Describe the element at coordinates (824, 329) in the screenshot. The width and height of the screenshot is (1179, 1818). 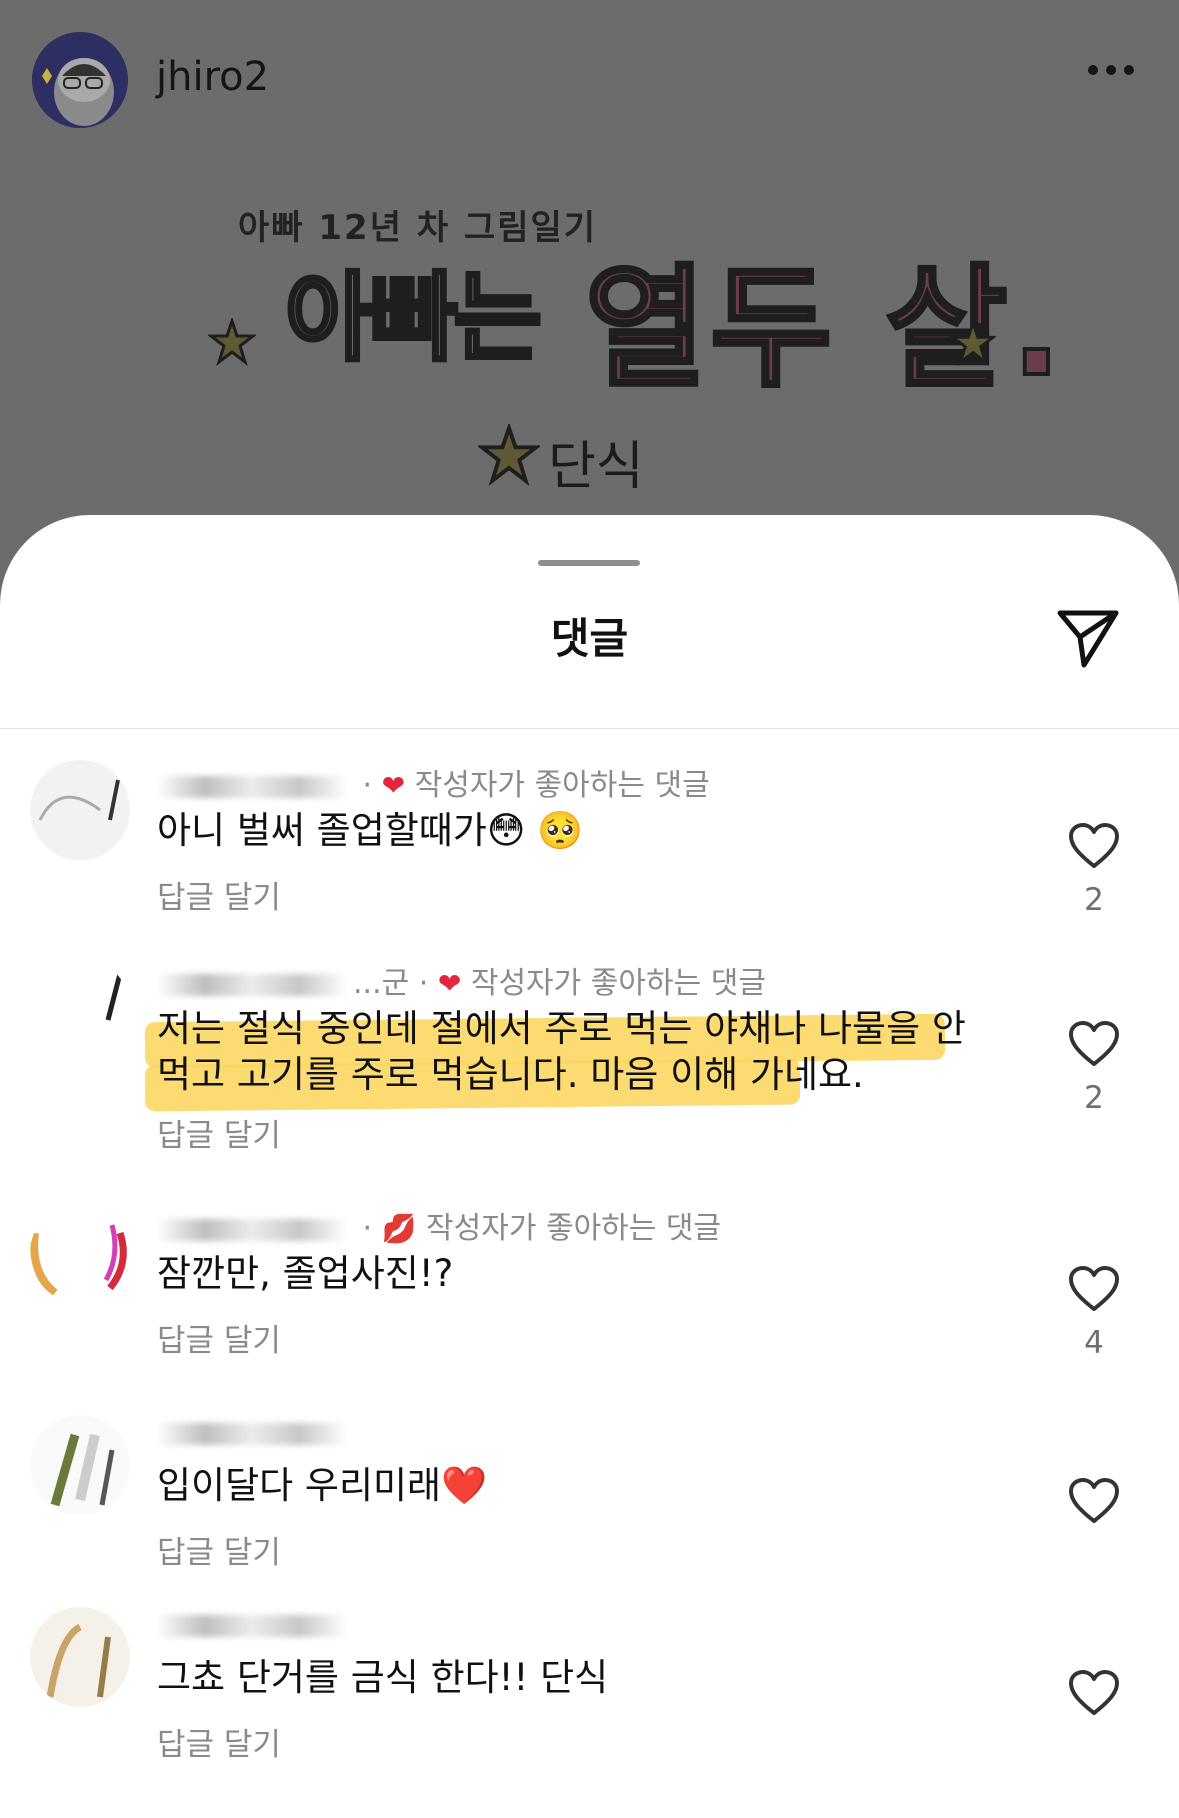
I see `post-image-title-part2: 열두 살.` at that location.